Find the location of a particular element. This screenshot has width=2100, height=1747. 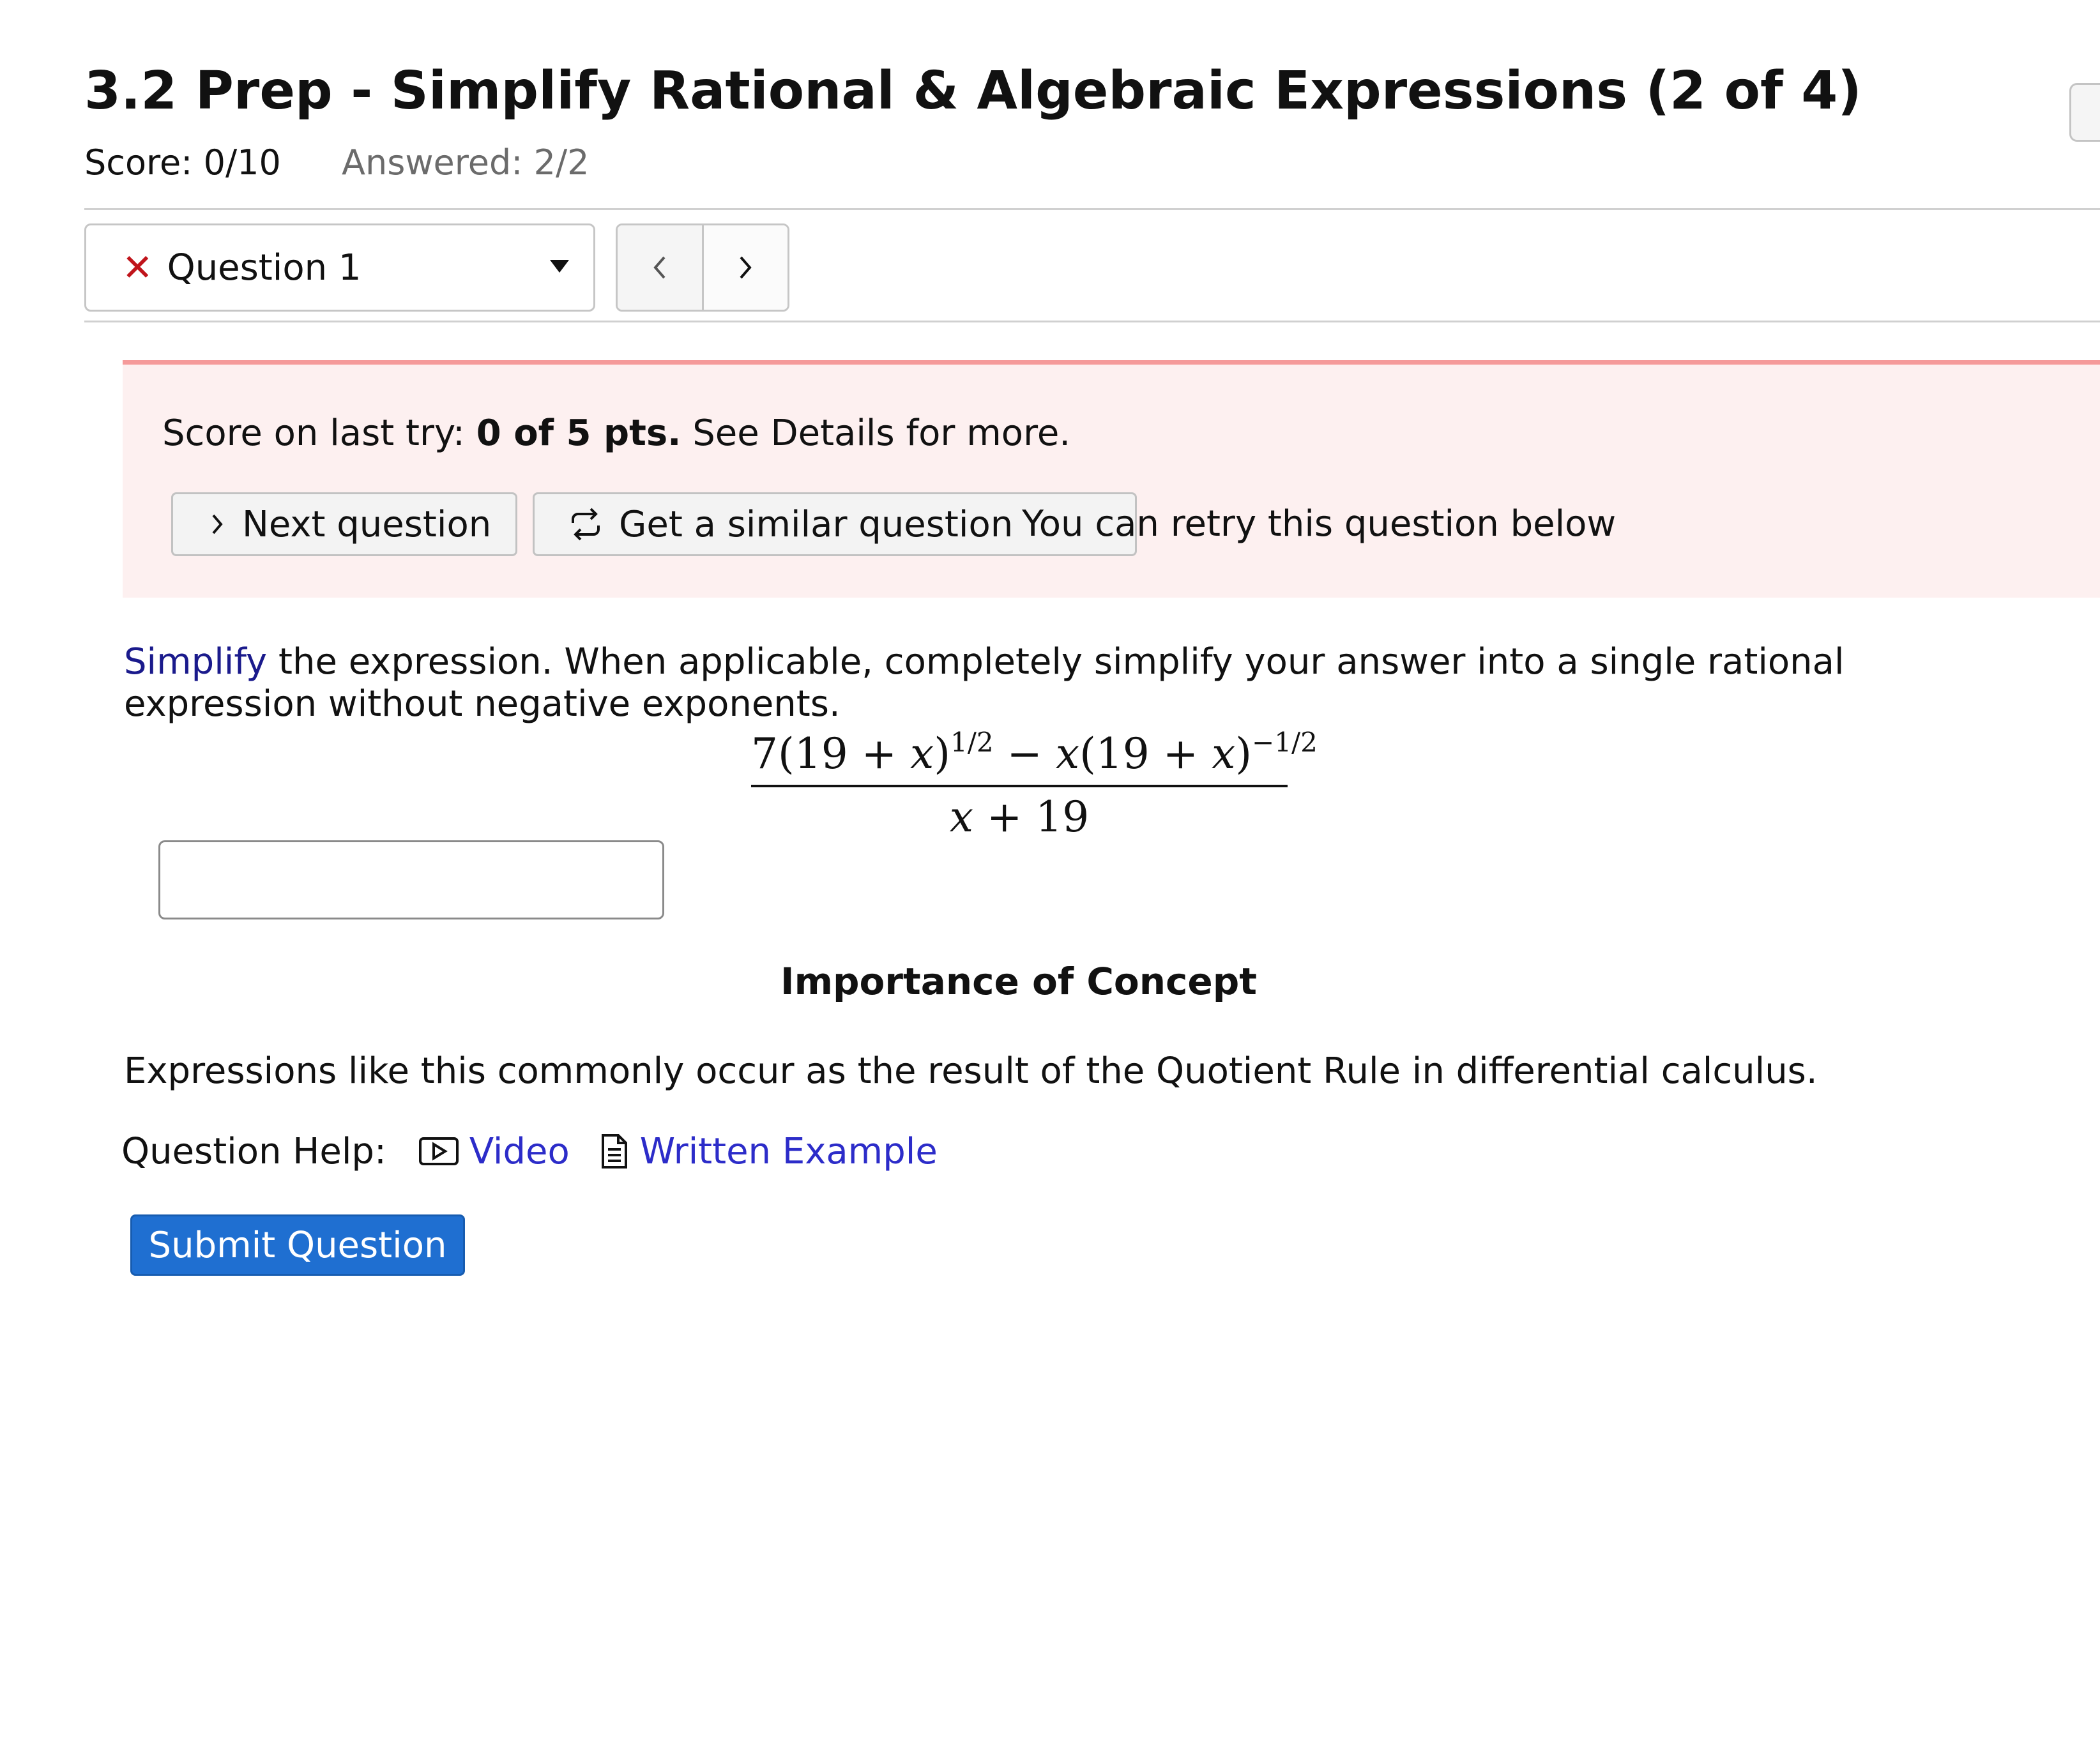

retry-text: You can retry this question below is located at coordinates (1320, 524).